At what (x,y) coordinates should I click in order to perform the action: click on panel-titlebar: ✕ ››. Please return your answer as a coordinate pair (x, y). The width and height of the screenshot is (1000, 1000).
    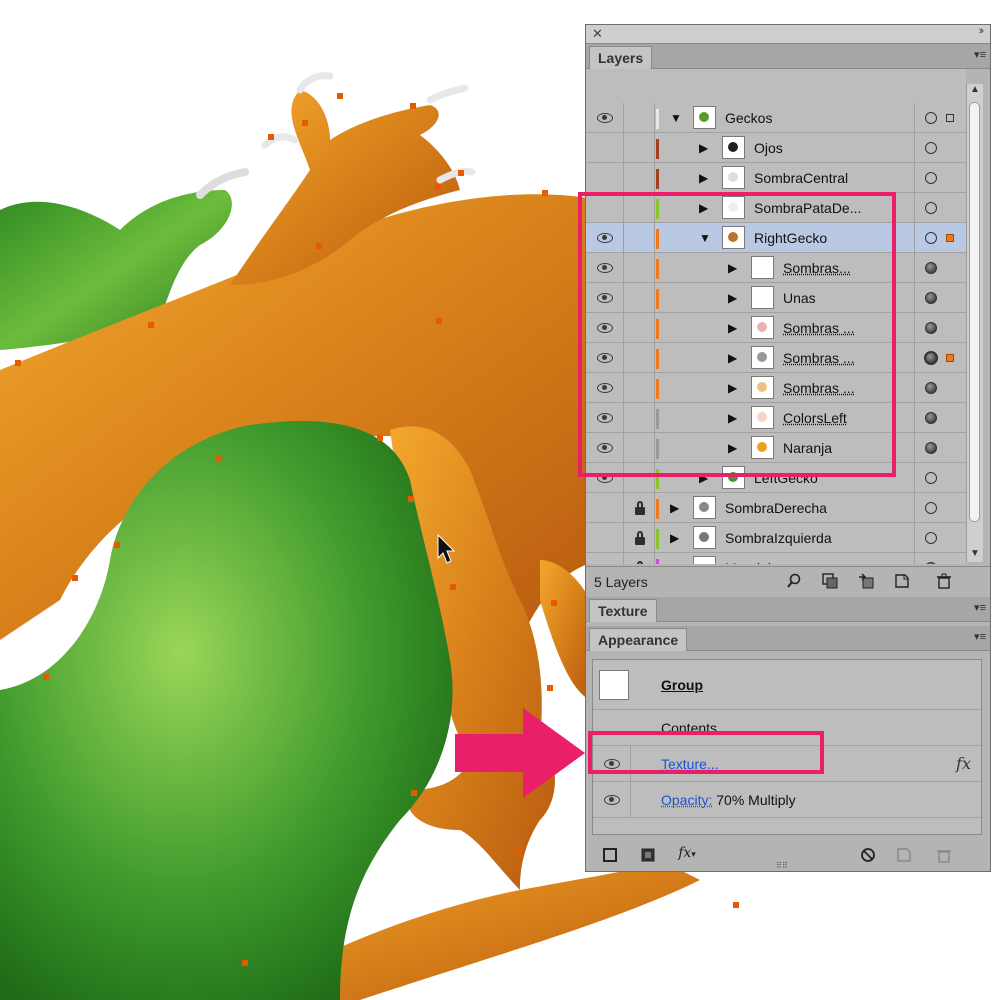
    Looking at the image, I should click on (788, 34).